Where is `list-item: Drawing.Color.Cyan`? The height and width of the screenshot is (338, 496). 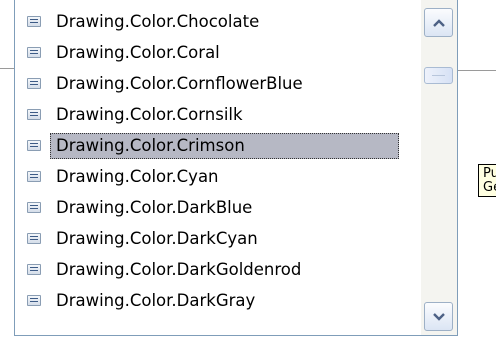 list-item: Drawing.Color.Cyan is located at coordinates (222, 176).